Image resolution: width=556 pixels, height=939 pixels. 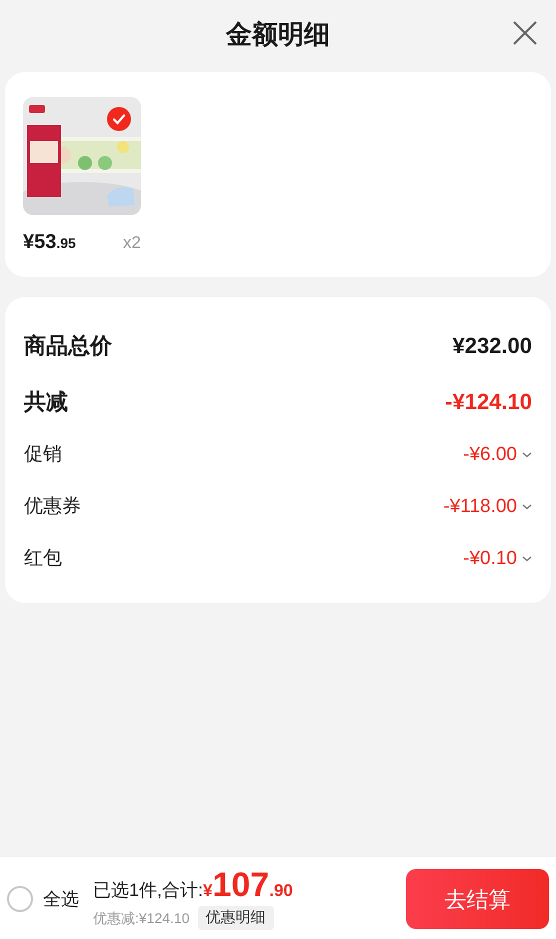 I want to click on selected-count-label: 已选1件,合计:, so click(x=148, y=890).